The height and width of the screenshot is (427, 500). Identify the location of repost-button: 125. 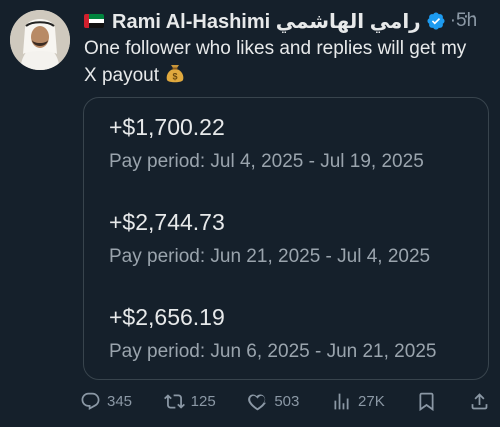
(189, 401).